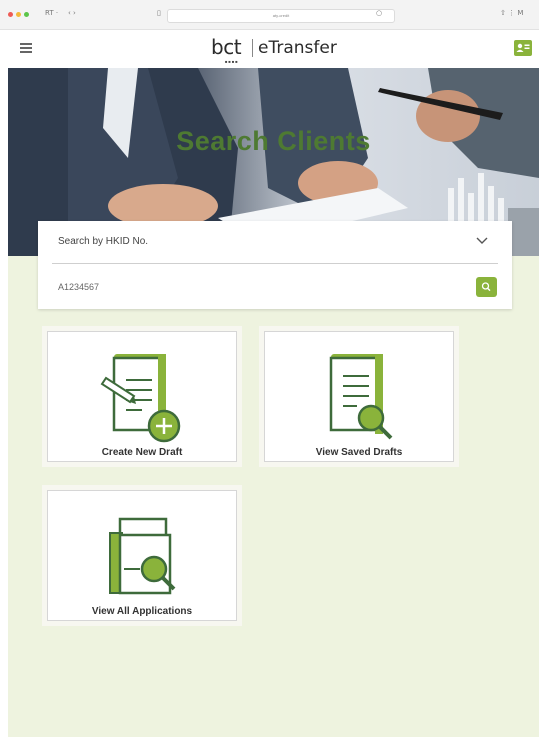  What do you see at coordinates (523, 48) in the screenshot?
I see `user-card-icon` at bounding box center [523, 48].